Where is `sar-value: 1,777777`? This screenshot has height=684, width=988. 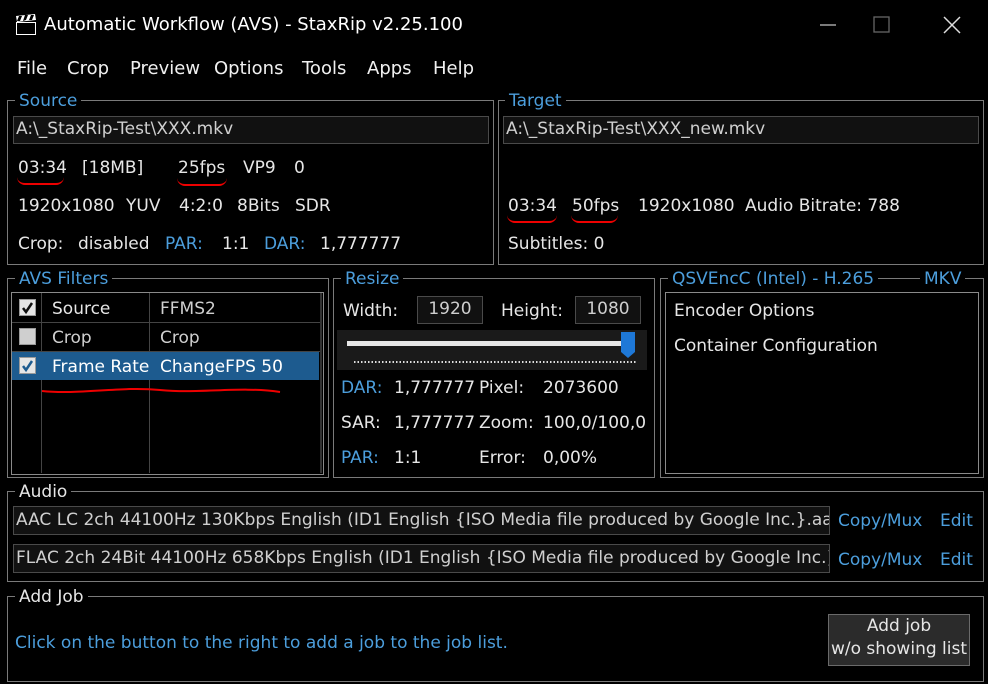 sar-value: 1,777777 is located at coordinates (435, 423).